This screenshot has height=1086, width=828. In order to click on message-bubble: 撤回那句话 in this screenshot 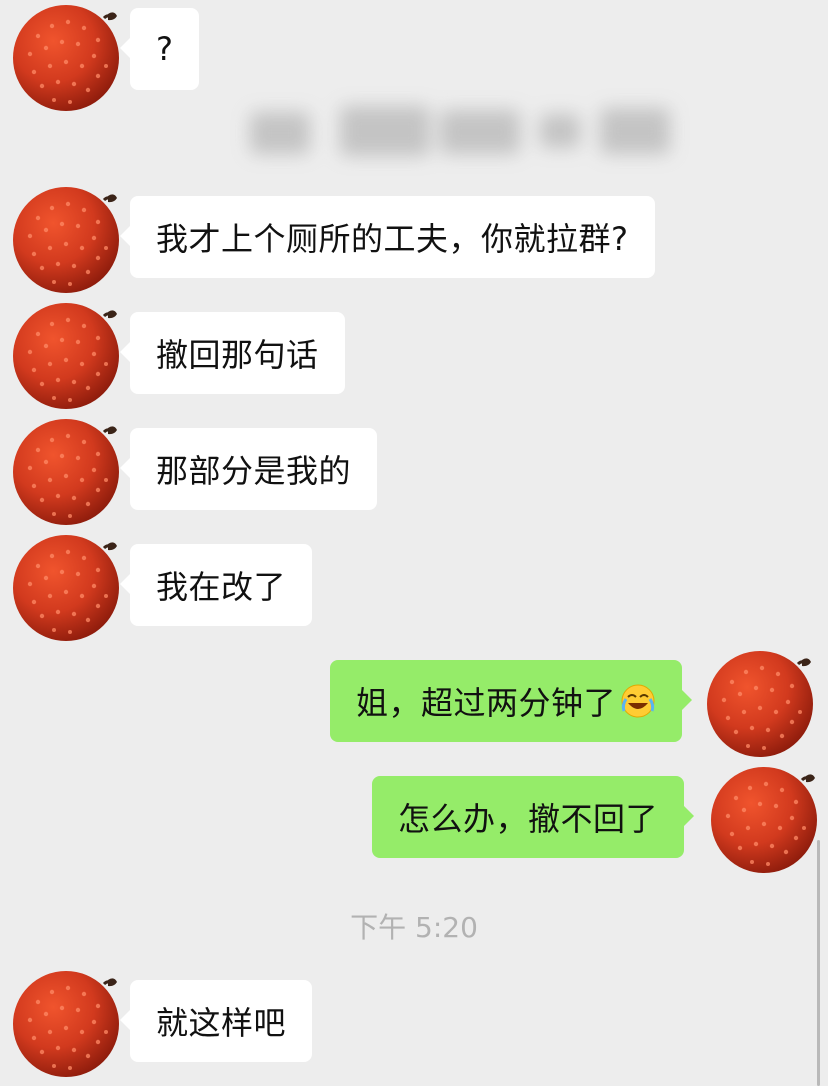, I will do `click(232, 353)`.